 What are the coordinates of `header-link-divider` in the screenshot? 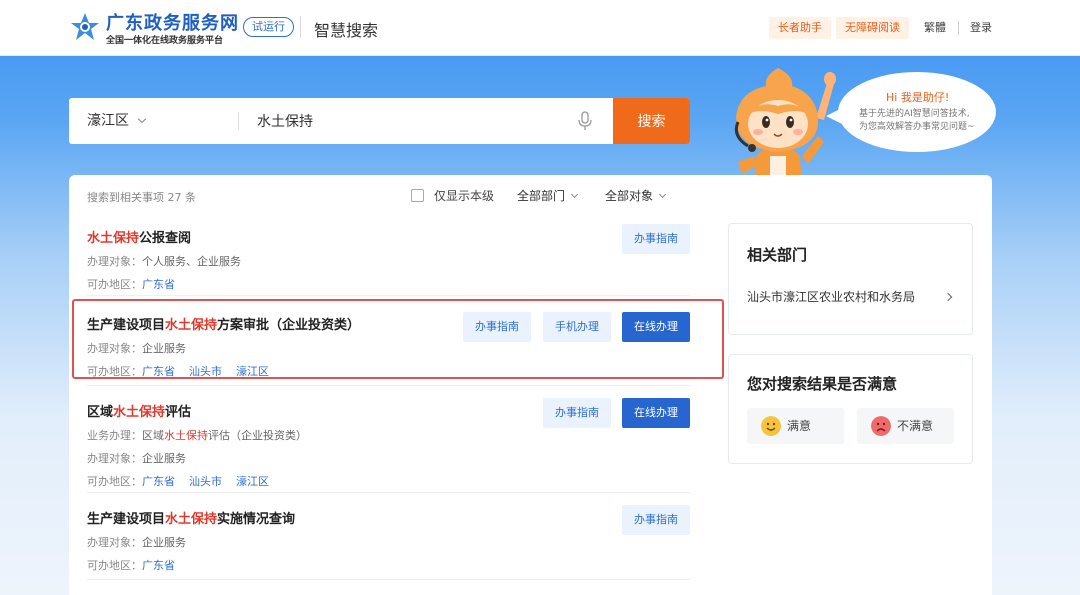 It's located at (958, 28).